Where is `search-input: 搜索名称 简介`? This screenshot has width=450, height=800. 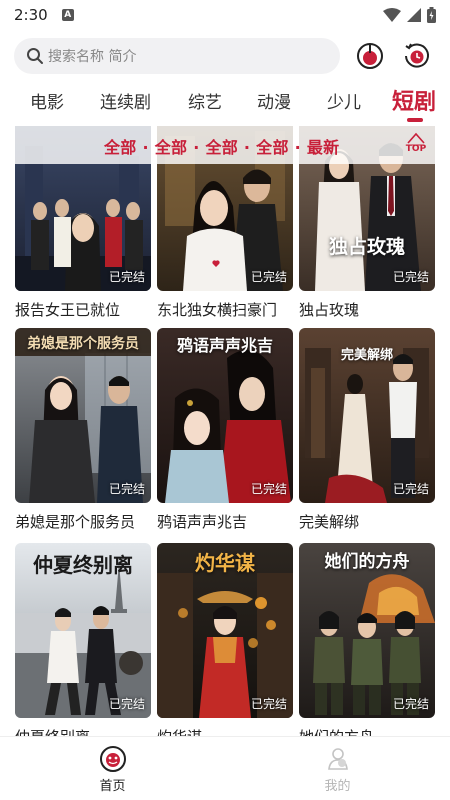
search-input: 搜索名称 简介 is located at coordinates (177, 56).